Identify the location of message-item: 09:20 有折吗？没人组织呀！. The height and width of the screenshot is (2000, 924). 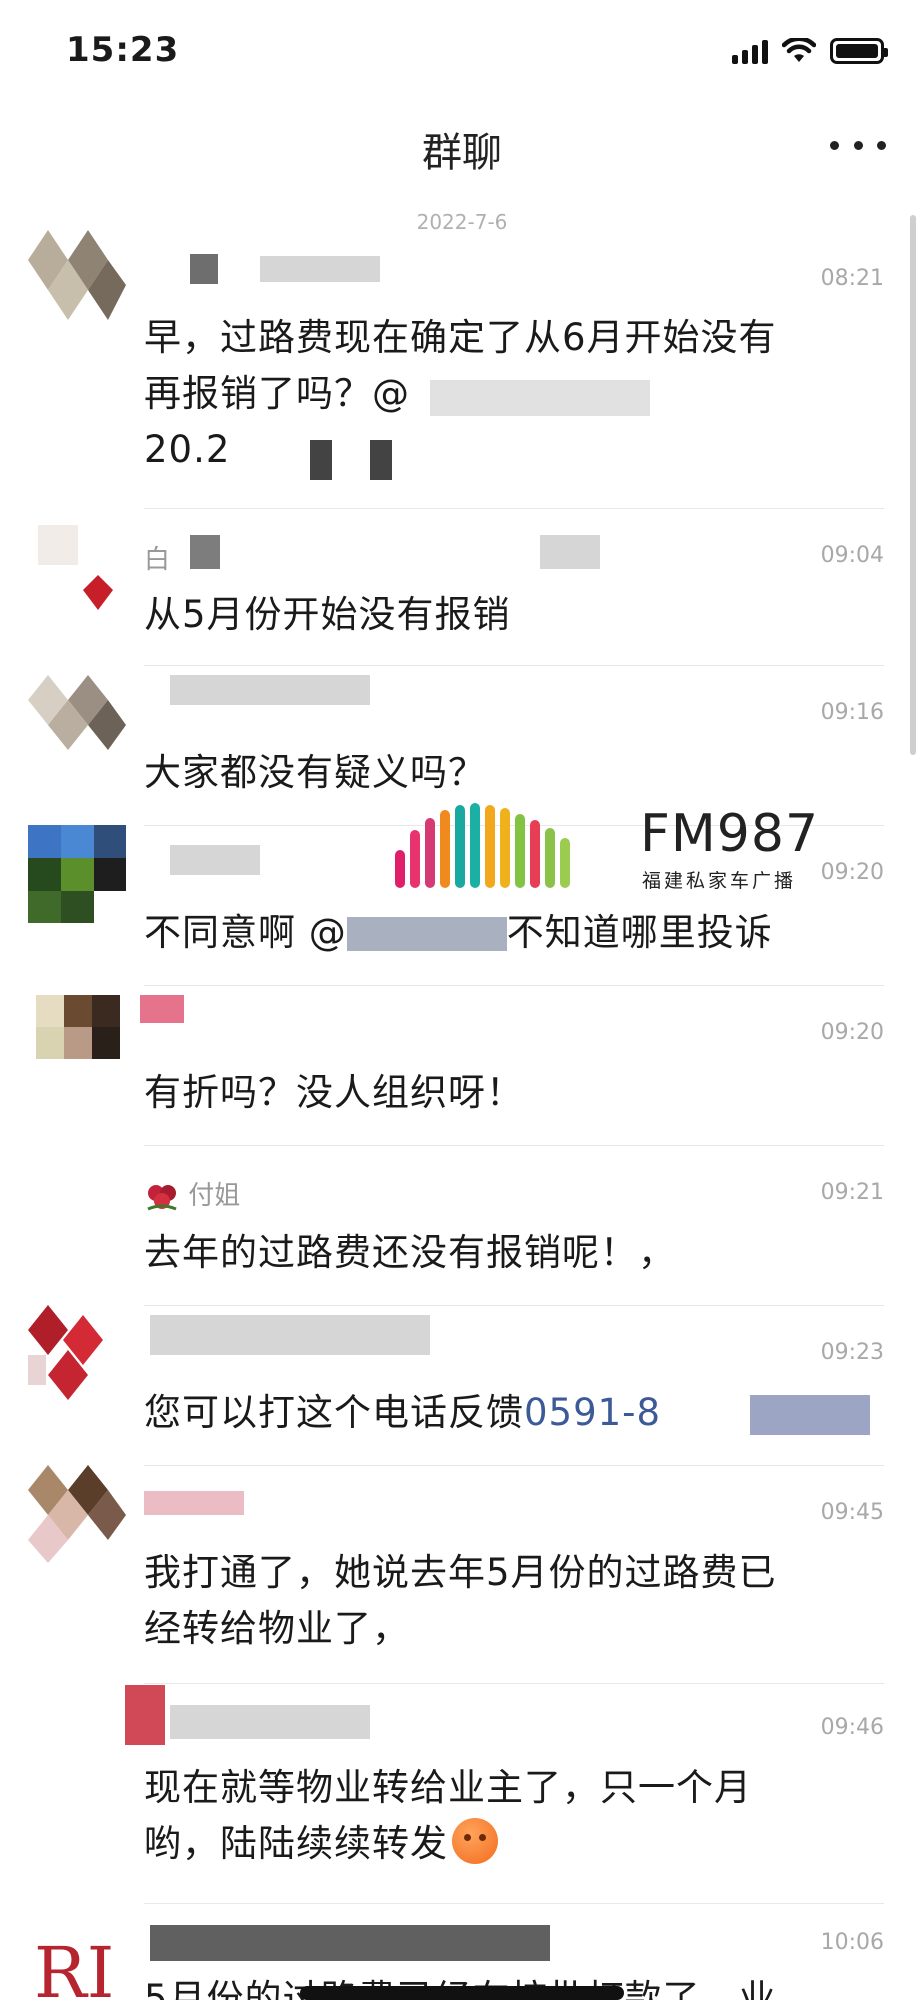
(462, 1065).